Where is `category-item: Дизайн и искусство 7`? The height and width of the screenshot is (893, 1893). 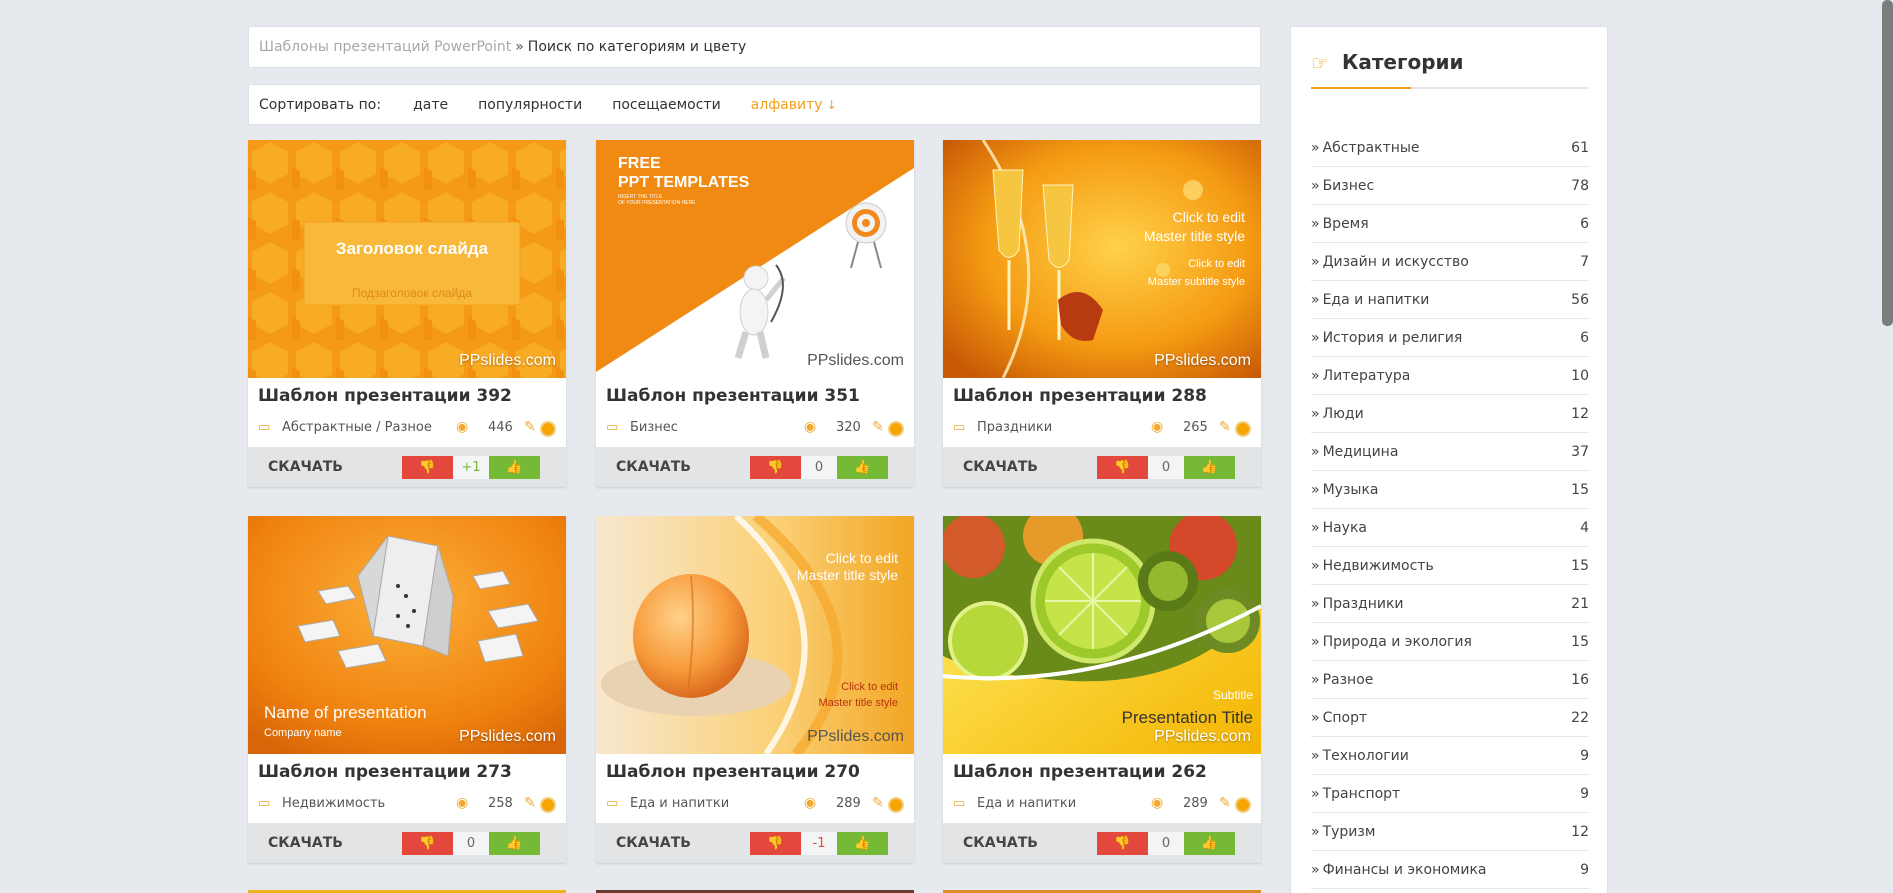
category-item: Дизайн и искусство 7 is located at coordinates (1450, 262).